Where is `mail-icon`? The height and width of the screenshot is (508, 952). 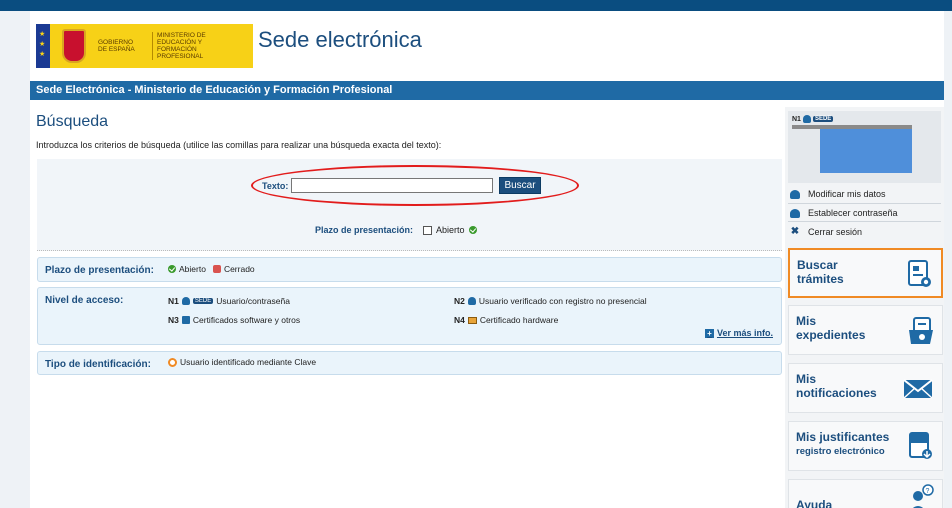 mail-icon is located at coordinates (918, 389).